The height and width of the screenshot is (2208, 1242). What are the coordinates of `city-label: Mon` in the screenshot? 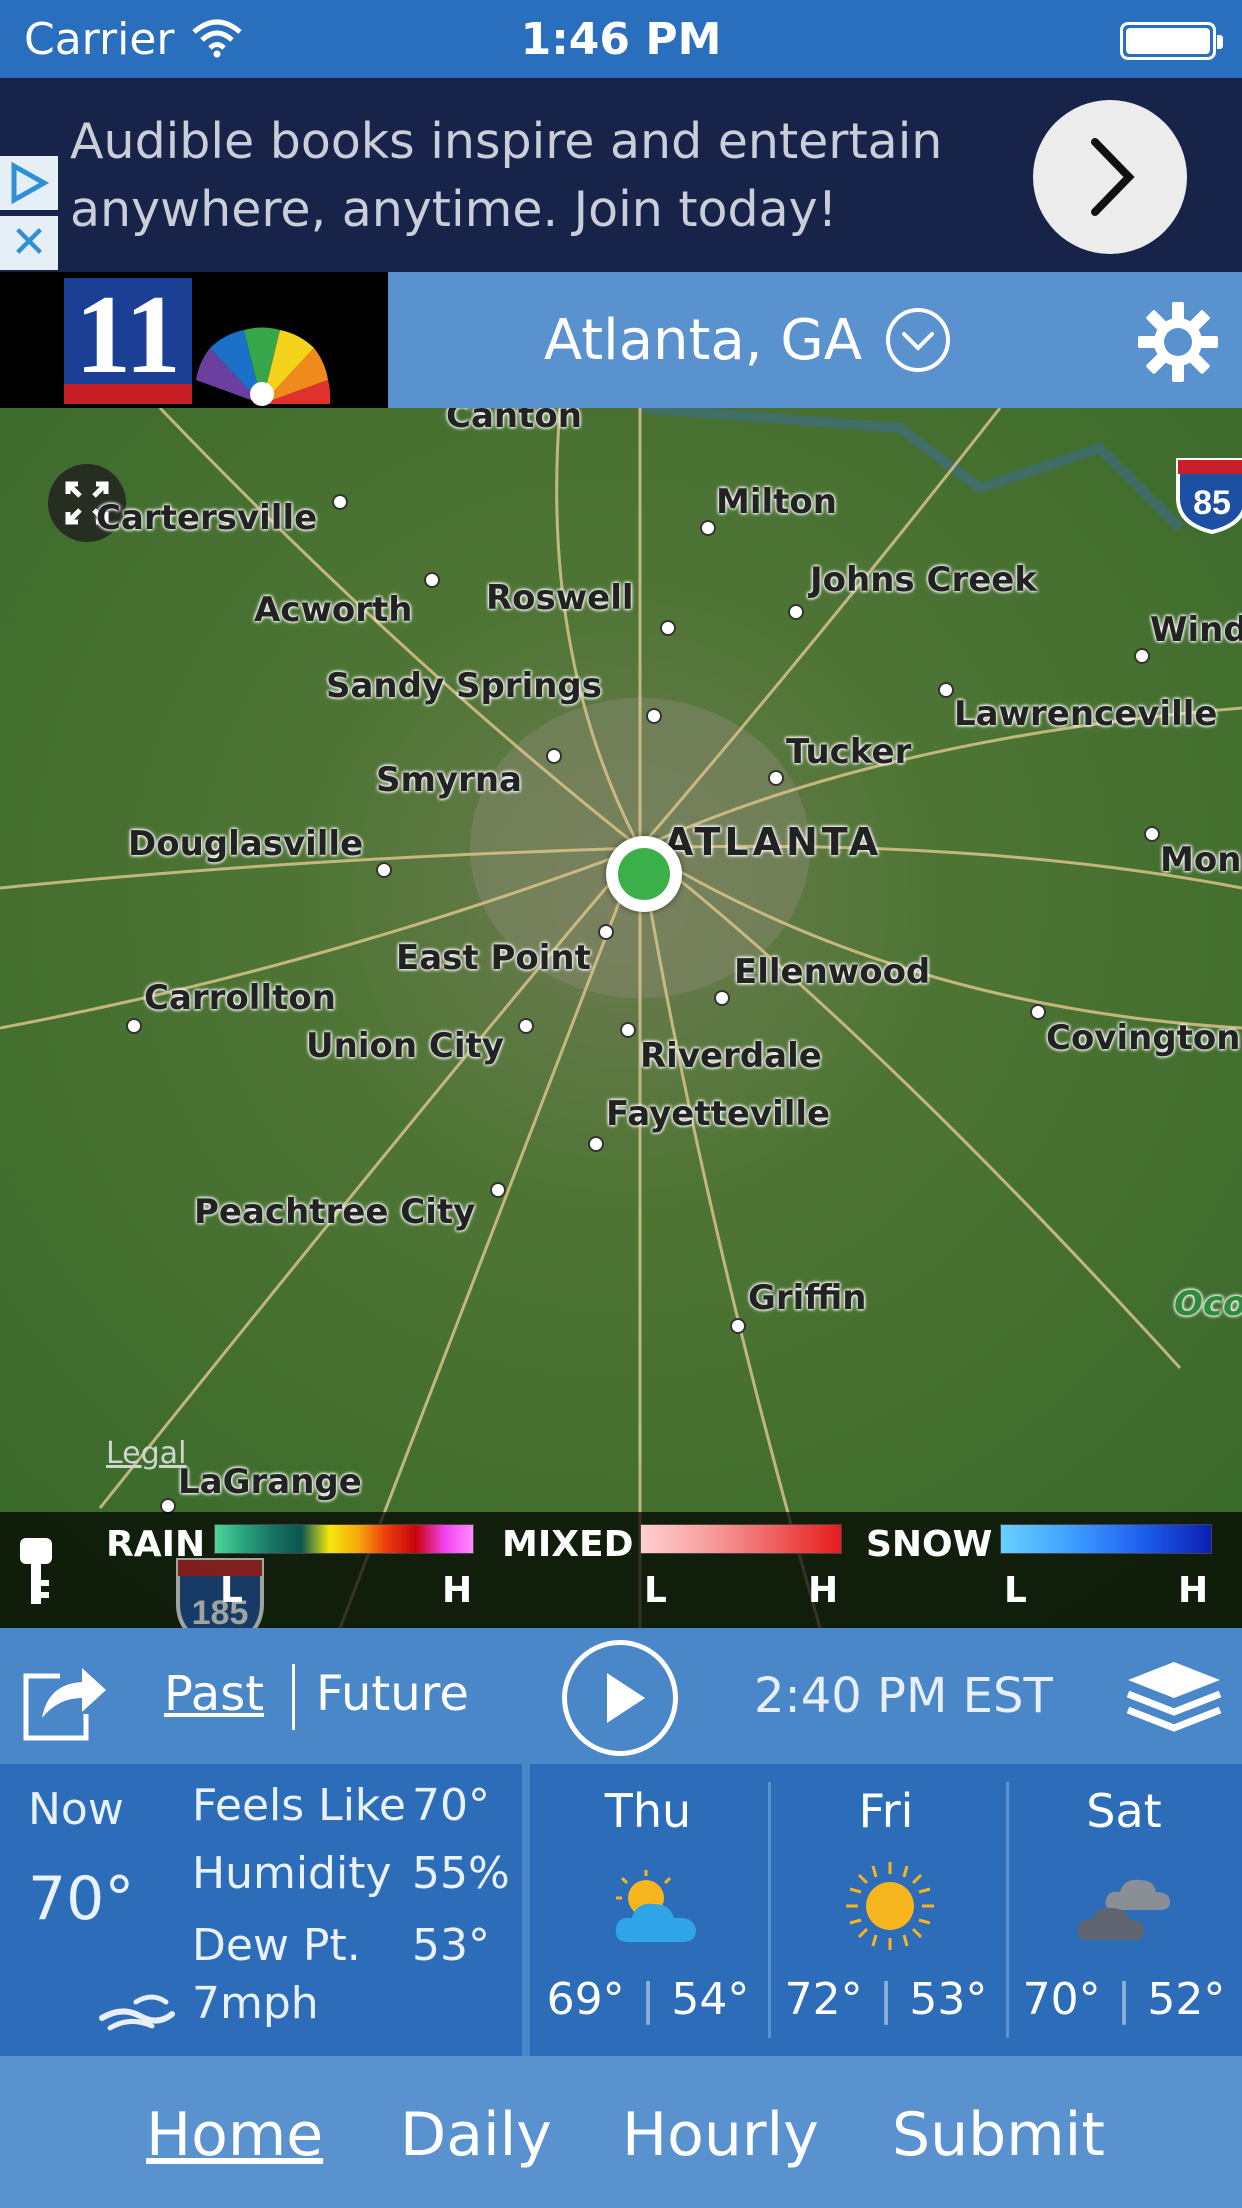 It's located at (1201, 860).